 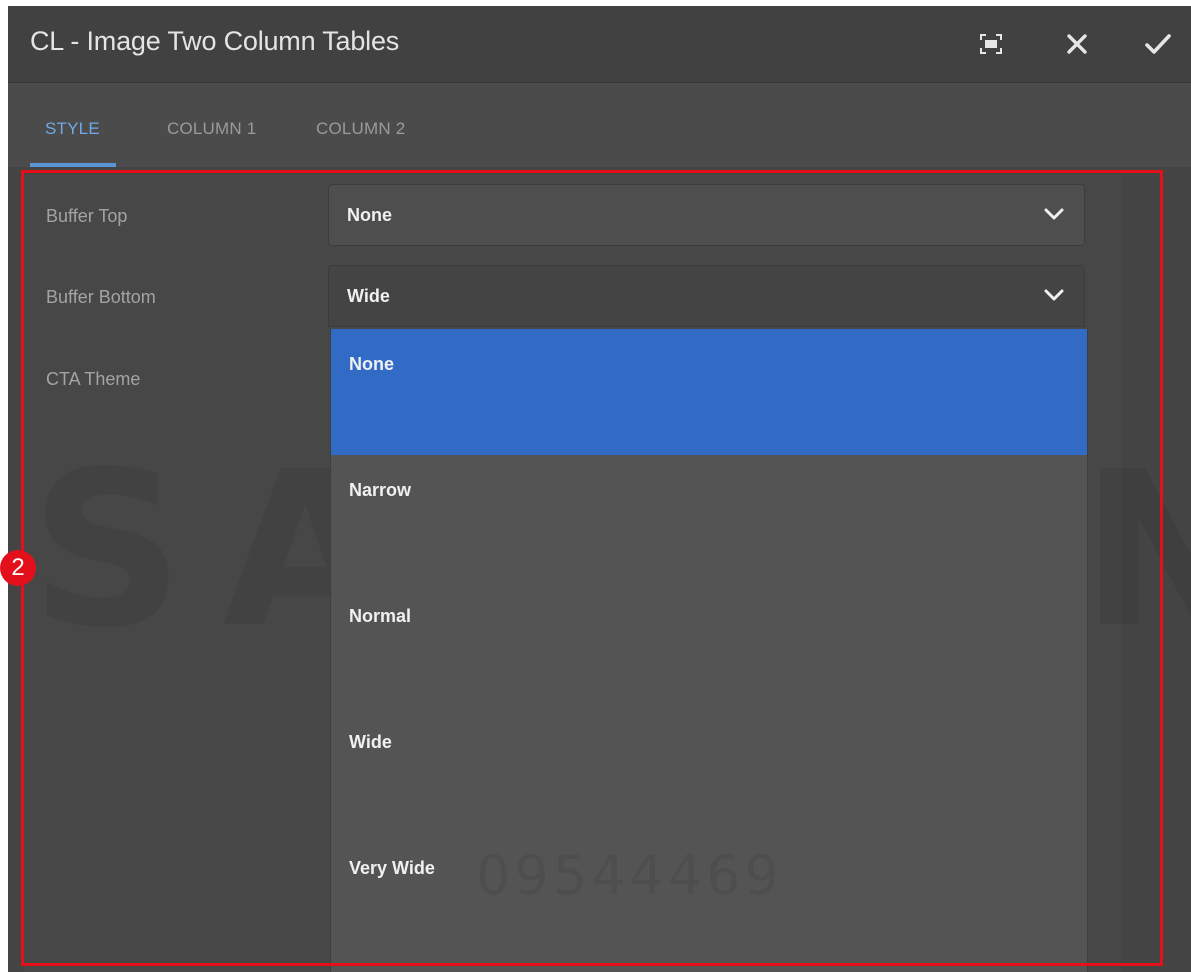 What do you see at coordinates (370, 742) in the screenshot?
I see `dropdown-option-label: Wide` at bounding box center [370, 742].